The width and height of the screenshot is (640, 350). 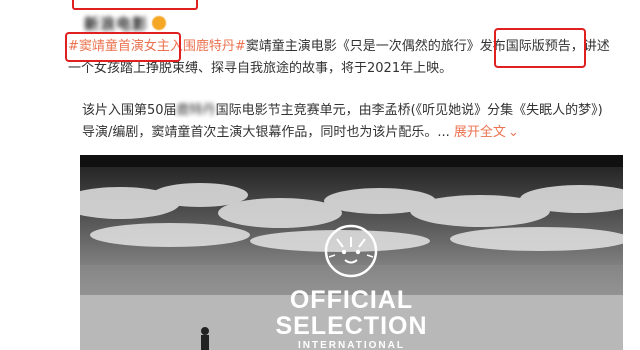 I want to click on expand-full-text-button: 展开全文 ⌄, so click(x=486, y=132).